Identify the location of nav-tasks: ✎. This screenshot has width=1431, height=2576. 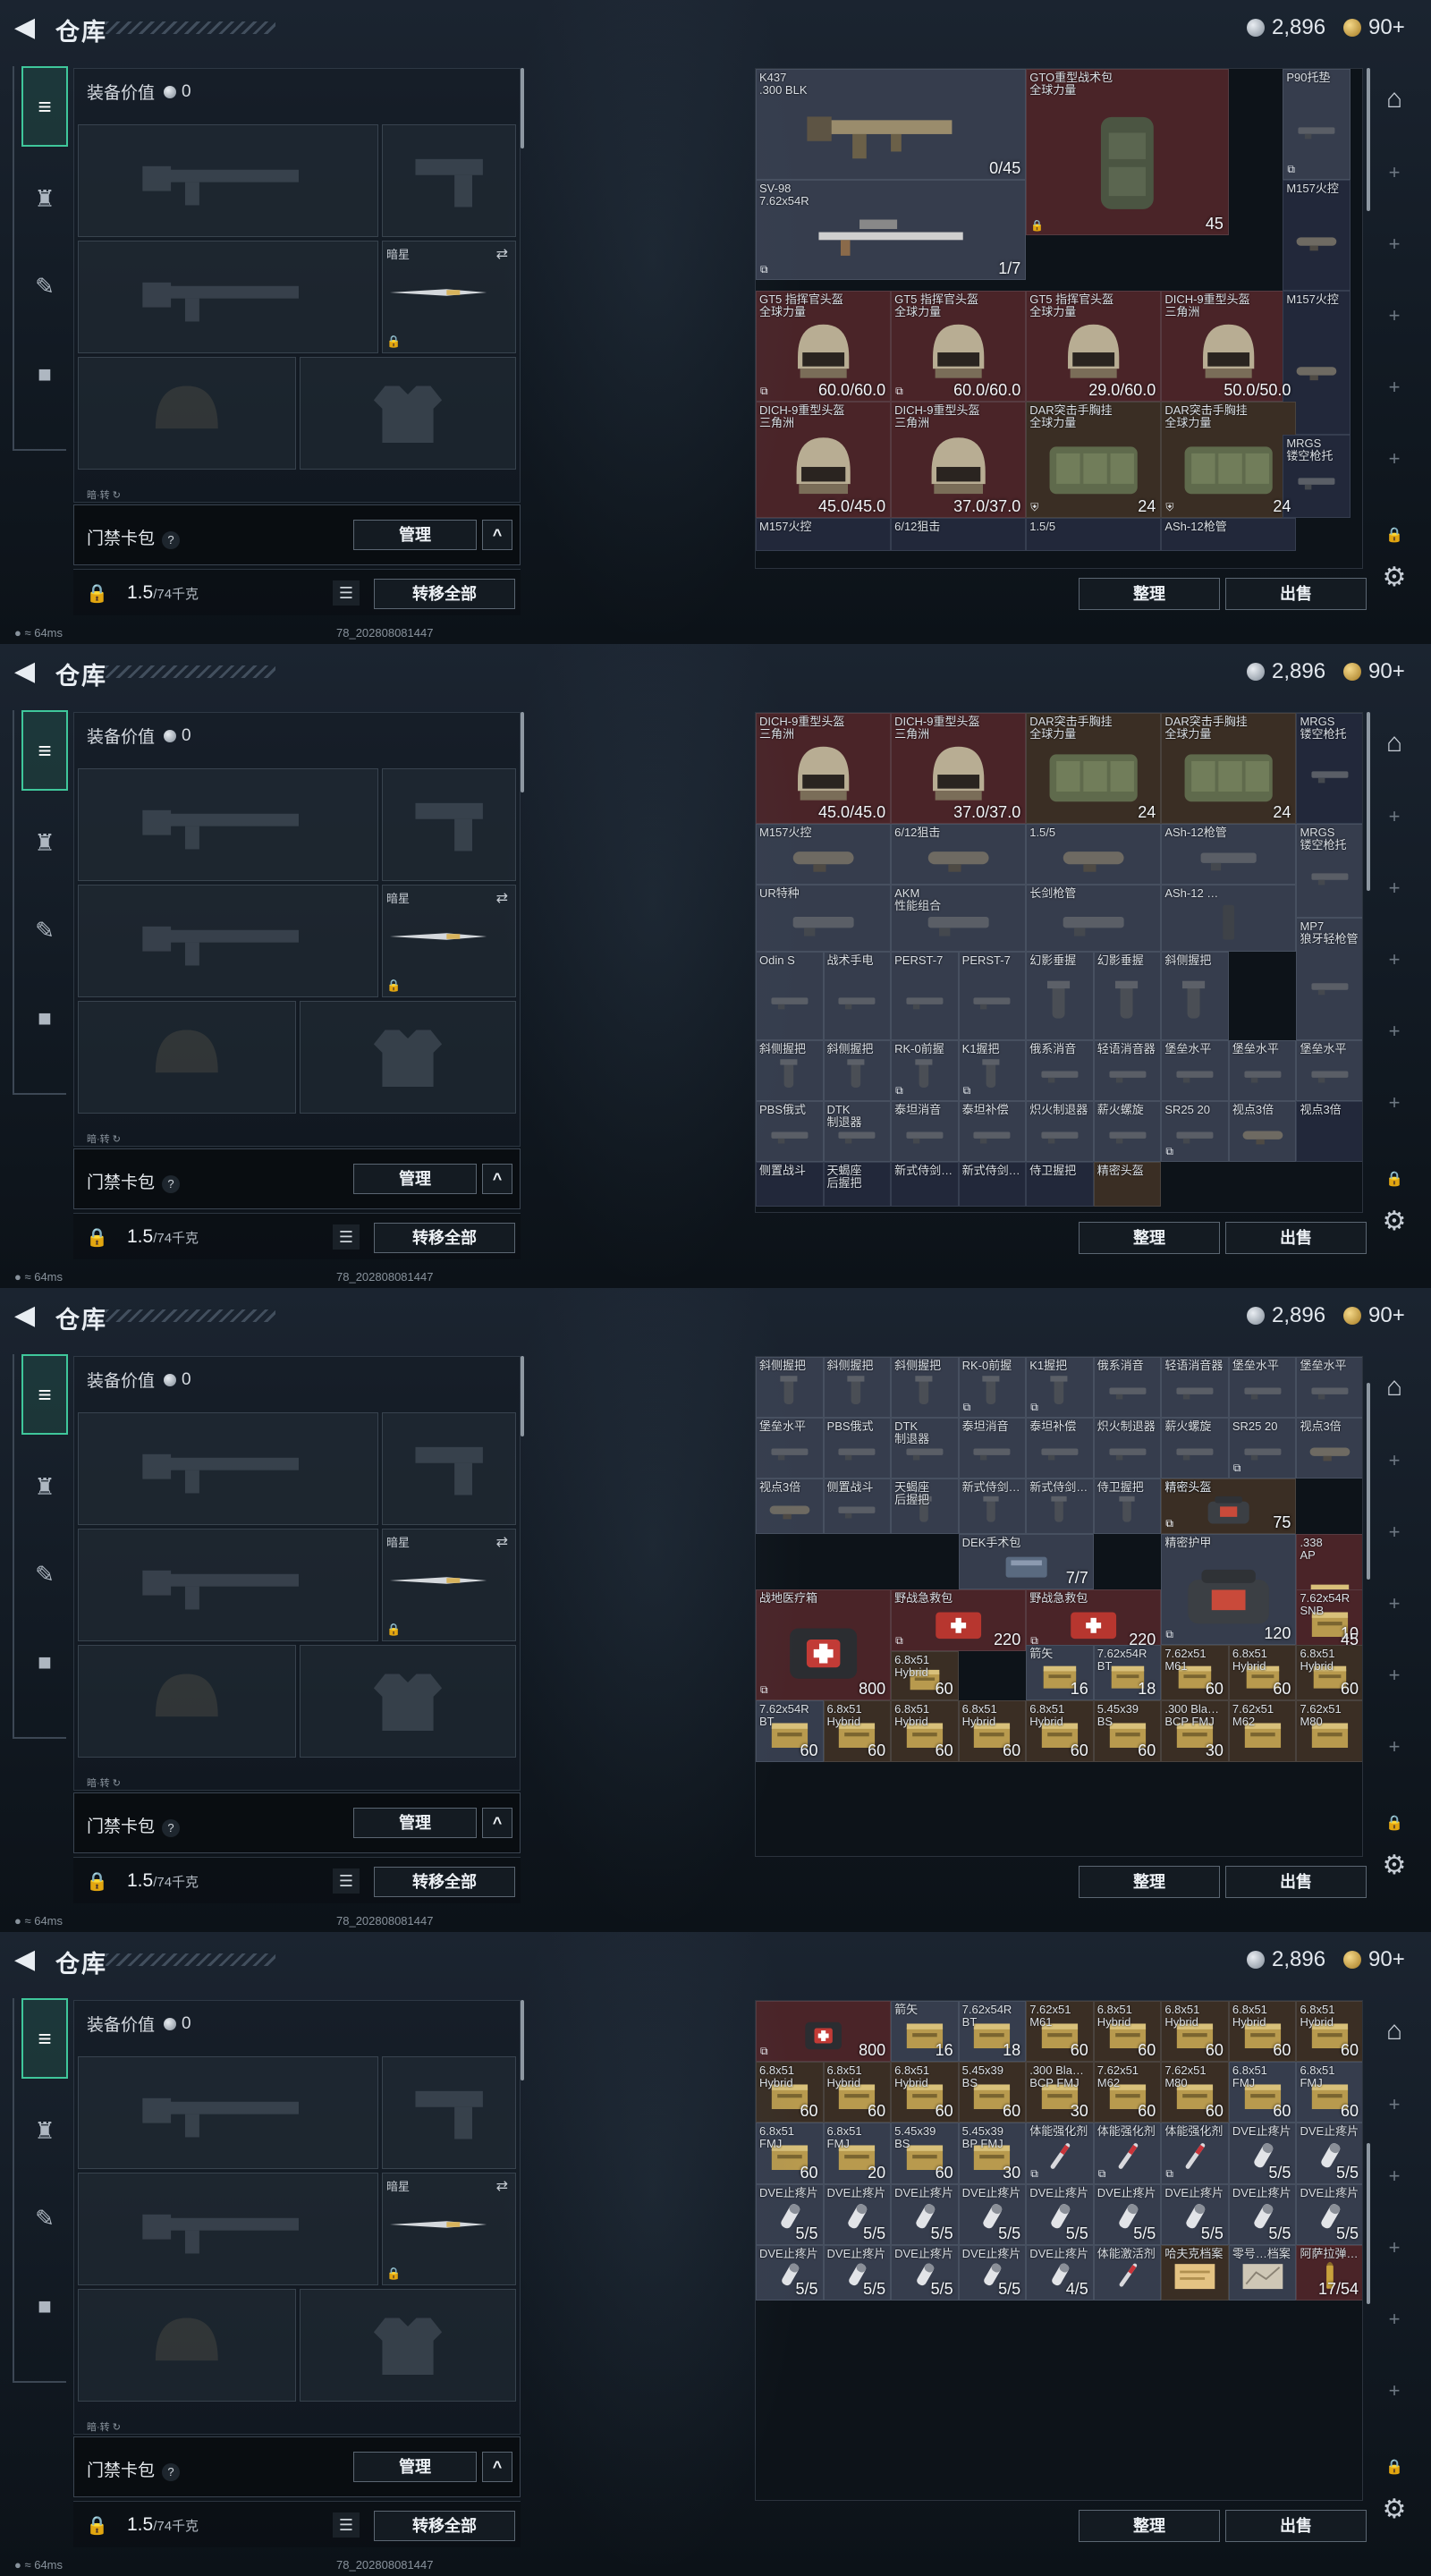
(45, 2218).